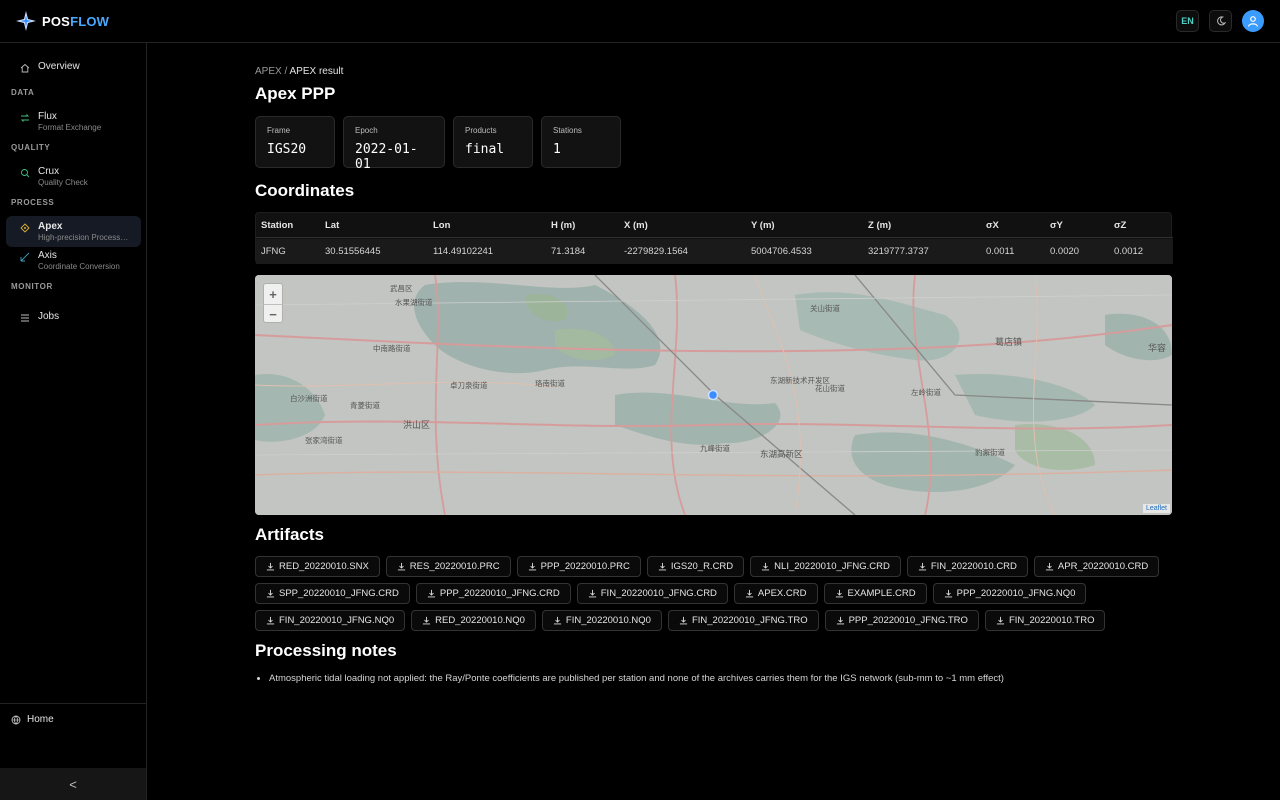 This screenshot has height=800, width=1280. What do you see at coordinates (1056, 225) in the screenshot?
I see `column-header: σY` at bounding box center [1056, 225].